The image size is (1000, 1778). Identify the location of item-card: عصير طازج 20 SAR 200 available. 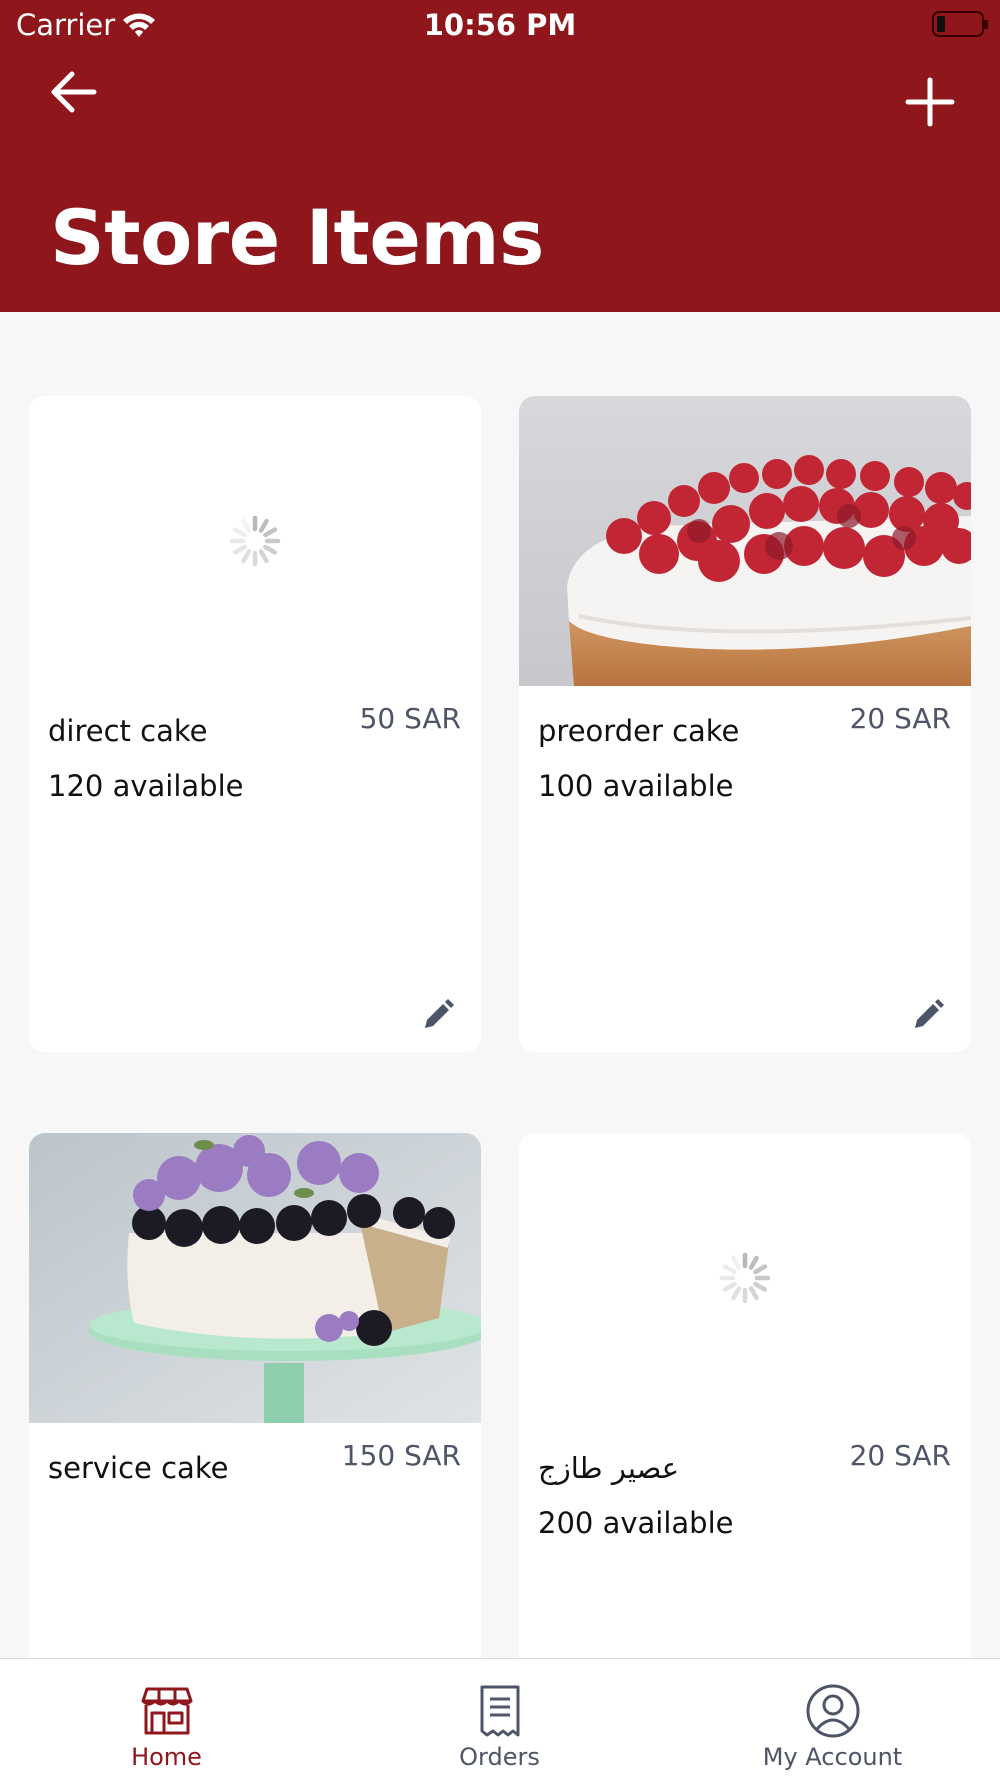
(745, 1403).